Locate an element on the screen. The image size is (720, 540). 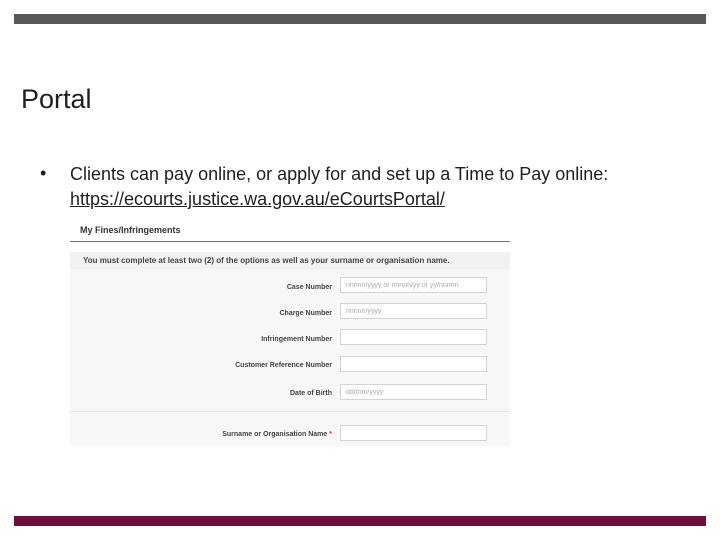
date-of-birth-input is located at coordinates (413, 392).